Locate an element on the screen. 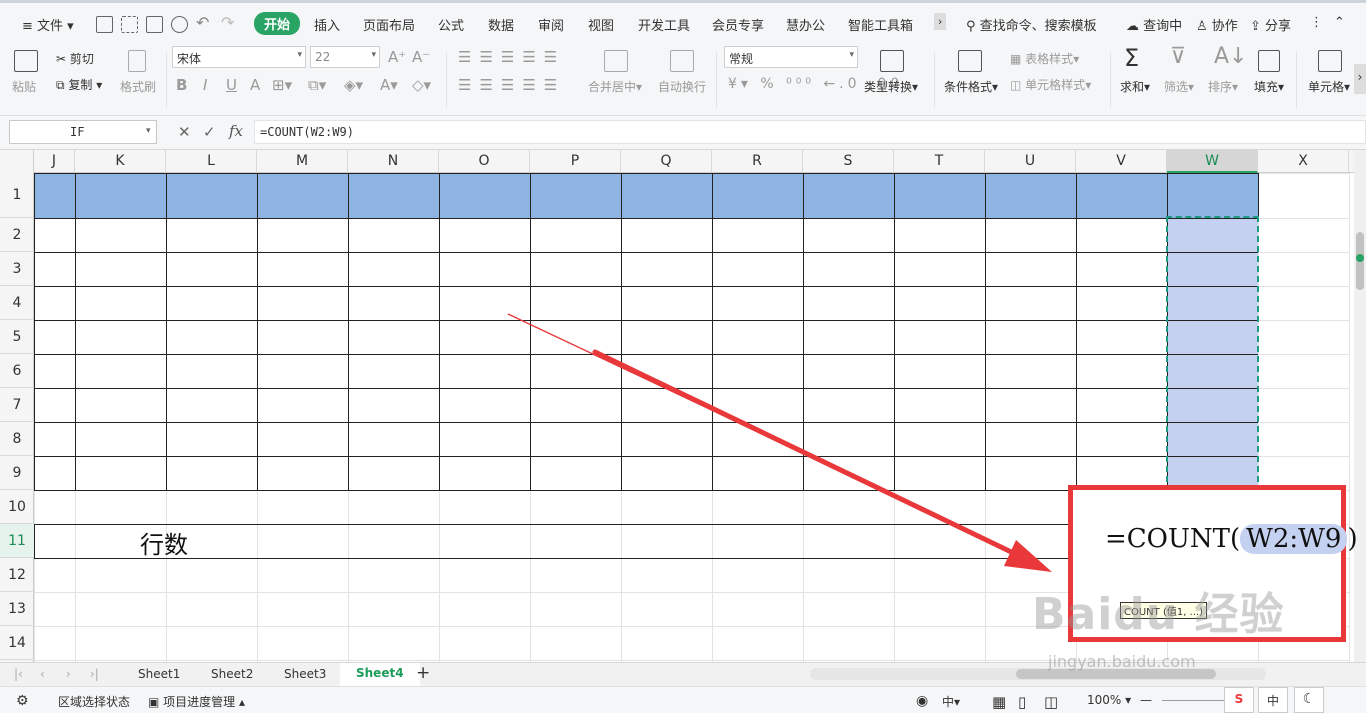  add-sheet-icon: + is located at coordinates (423, 673).